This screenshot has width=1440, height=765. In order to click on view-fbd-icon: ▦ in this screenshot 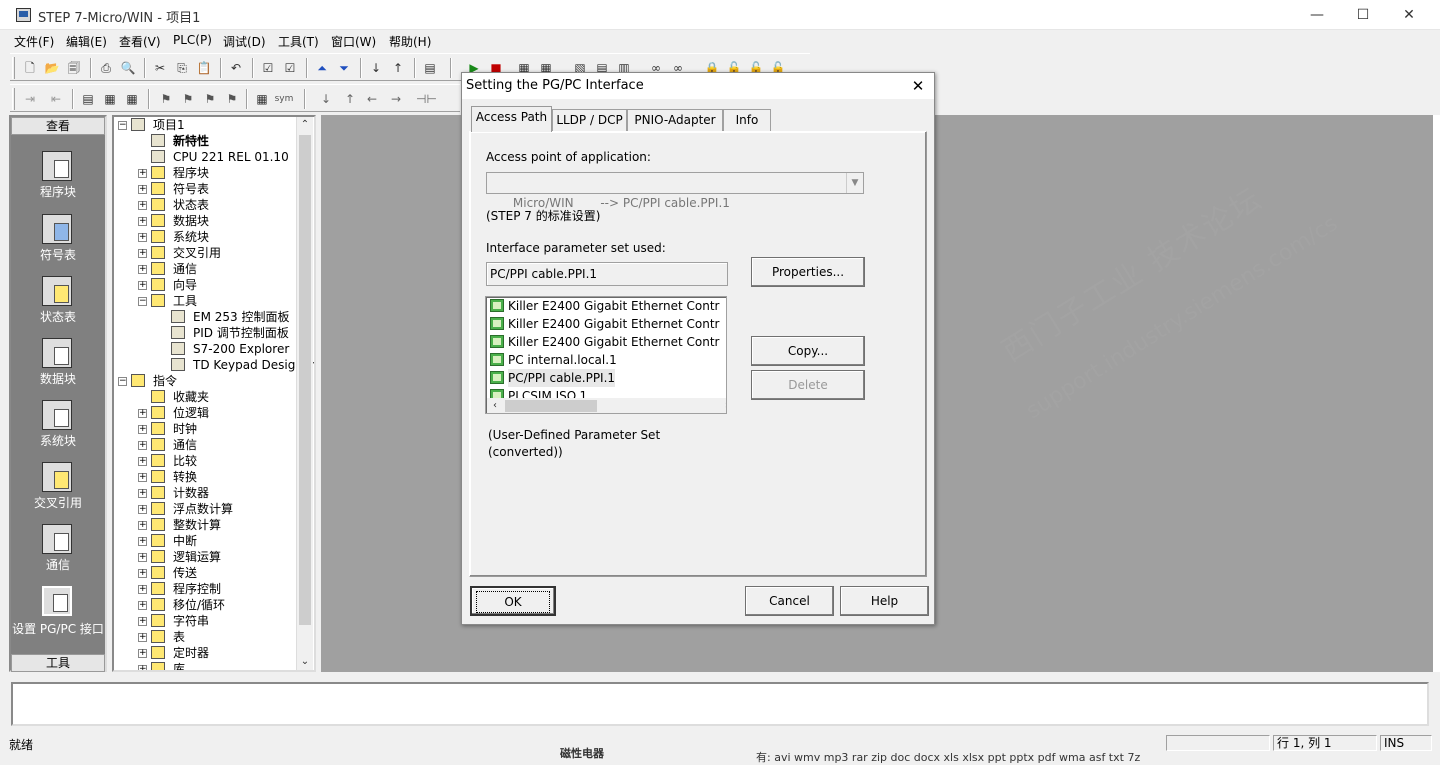, I will do `click(132, 99)`.